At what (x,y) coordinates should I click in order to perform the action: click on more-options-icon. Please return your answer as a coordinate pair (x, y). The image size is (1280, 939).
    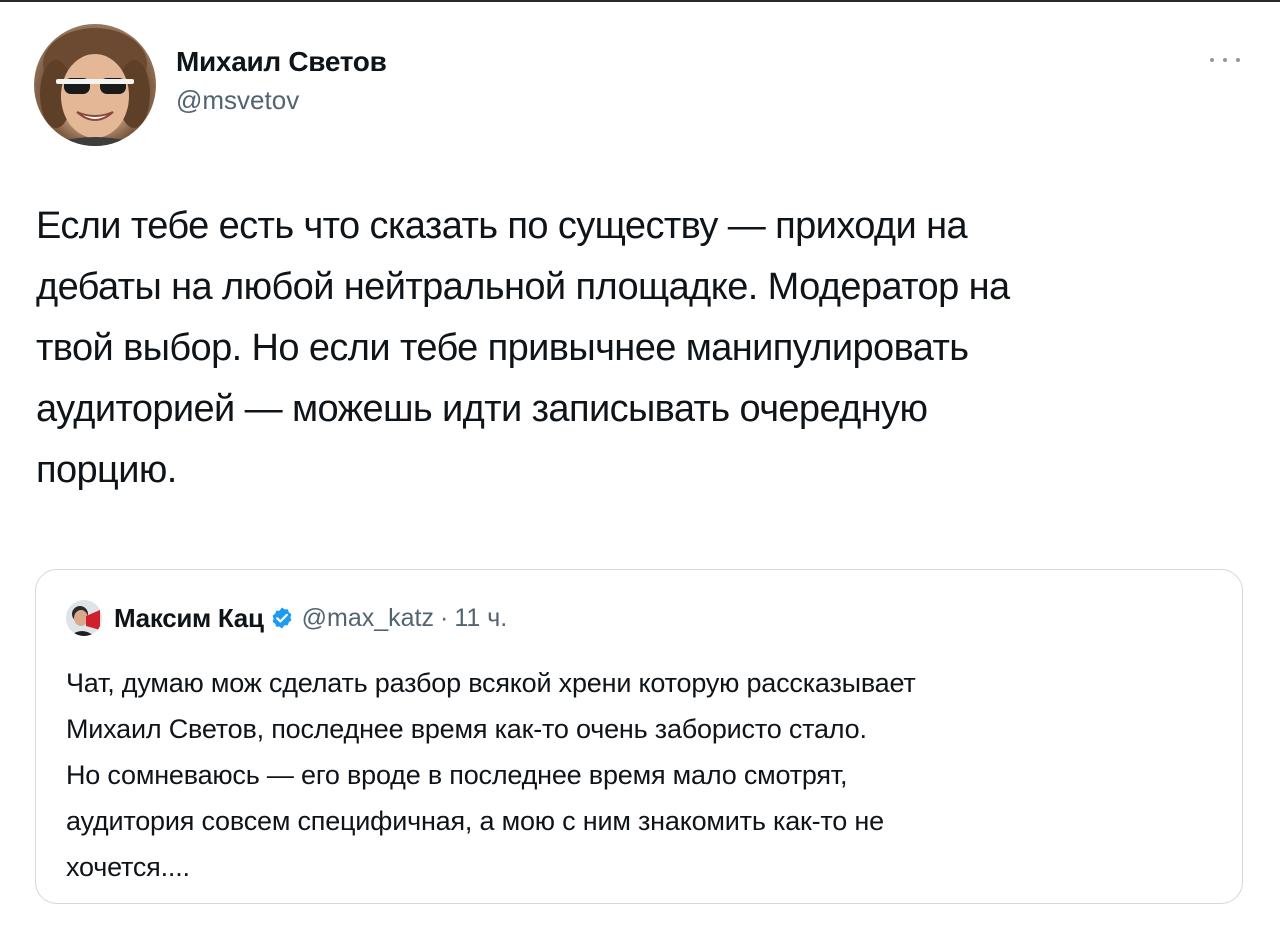
    Looking at the image, I should click on (1225, 60).